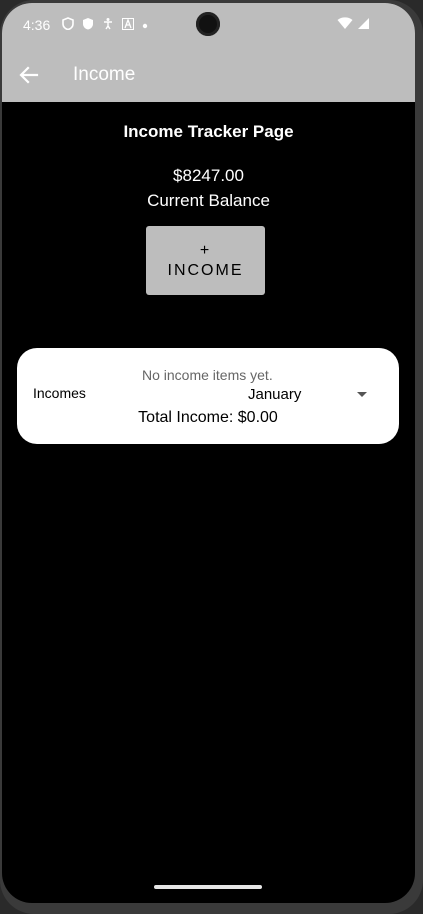  What do you see at coordinates (275, 394) in the screenshot?
I see `month-dropdown-value: January` at bounding box center [275, 394].